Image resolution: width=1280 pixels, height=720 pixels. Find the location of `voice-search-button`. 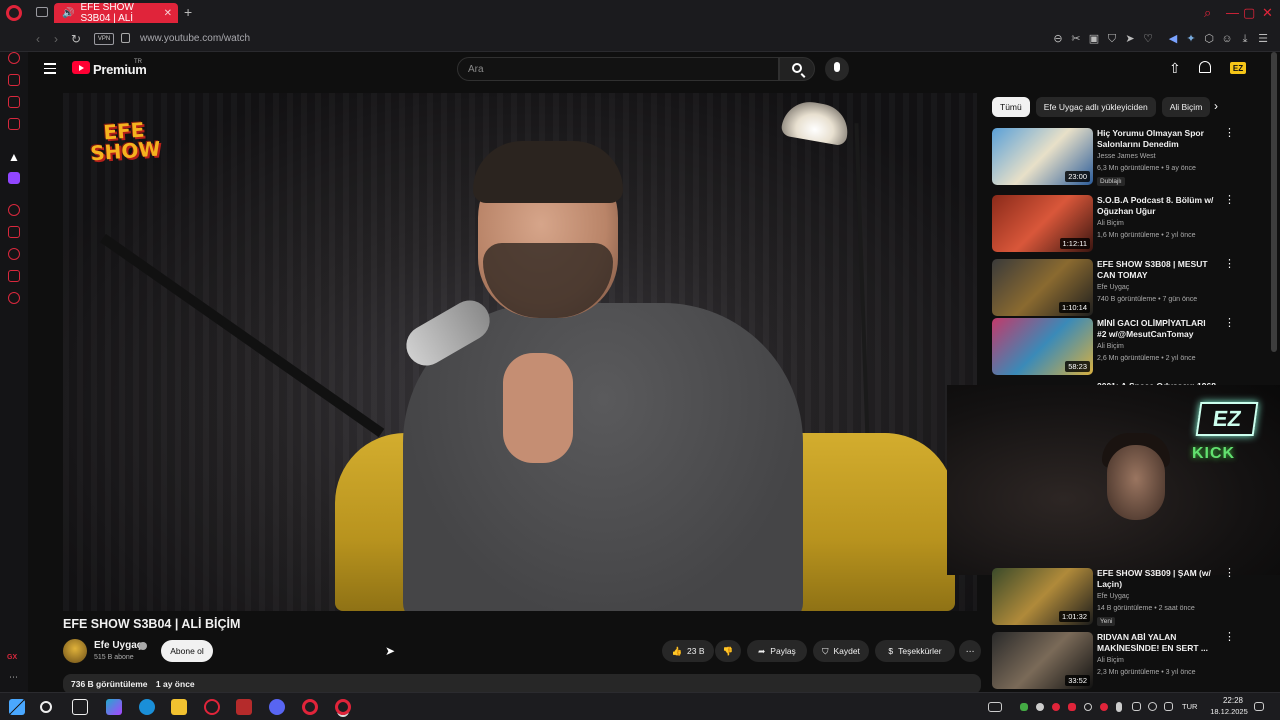

voice-search-button is located at coordinates (837, 69).